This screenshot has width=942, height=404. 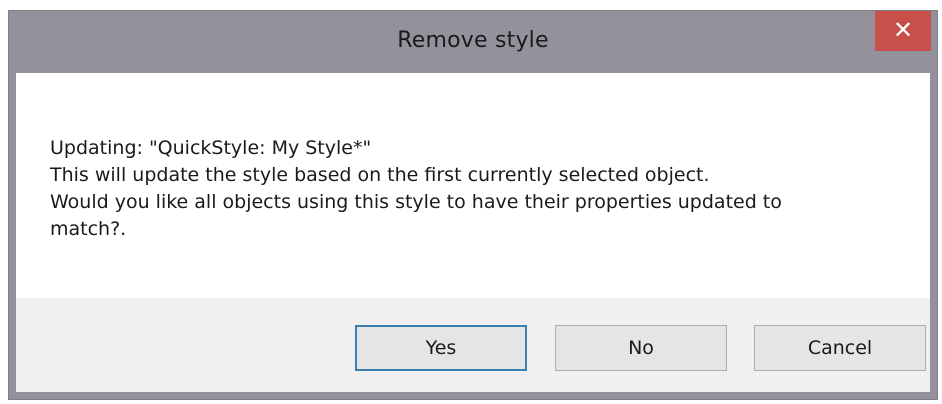 I want to click on yes-button: Yes, so click(x=441, y=348).